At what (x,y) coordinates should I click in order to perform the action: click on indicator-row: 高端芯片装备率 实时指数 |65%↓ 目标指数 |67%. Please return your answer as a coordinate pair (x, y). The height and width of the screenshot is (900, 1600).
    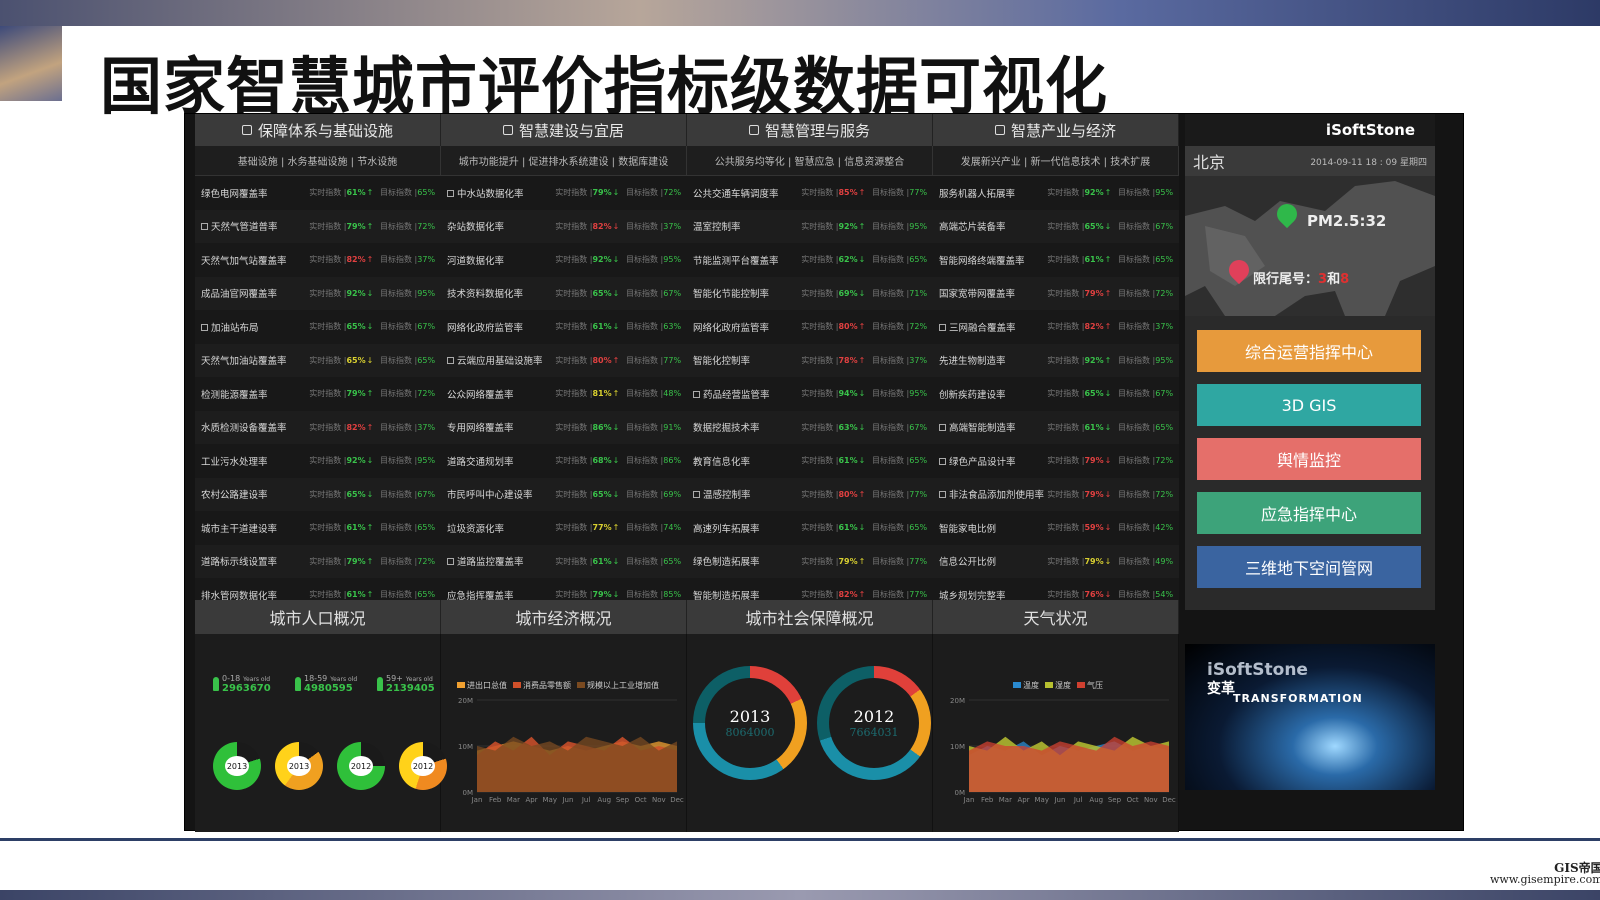
    Looking at the image, I should click on (1056, 226).